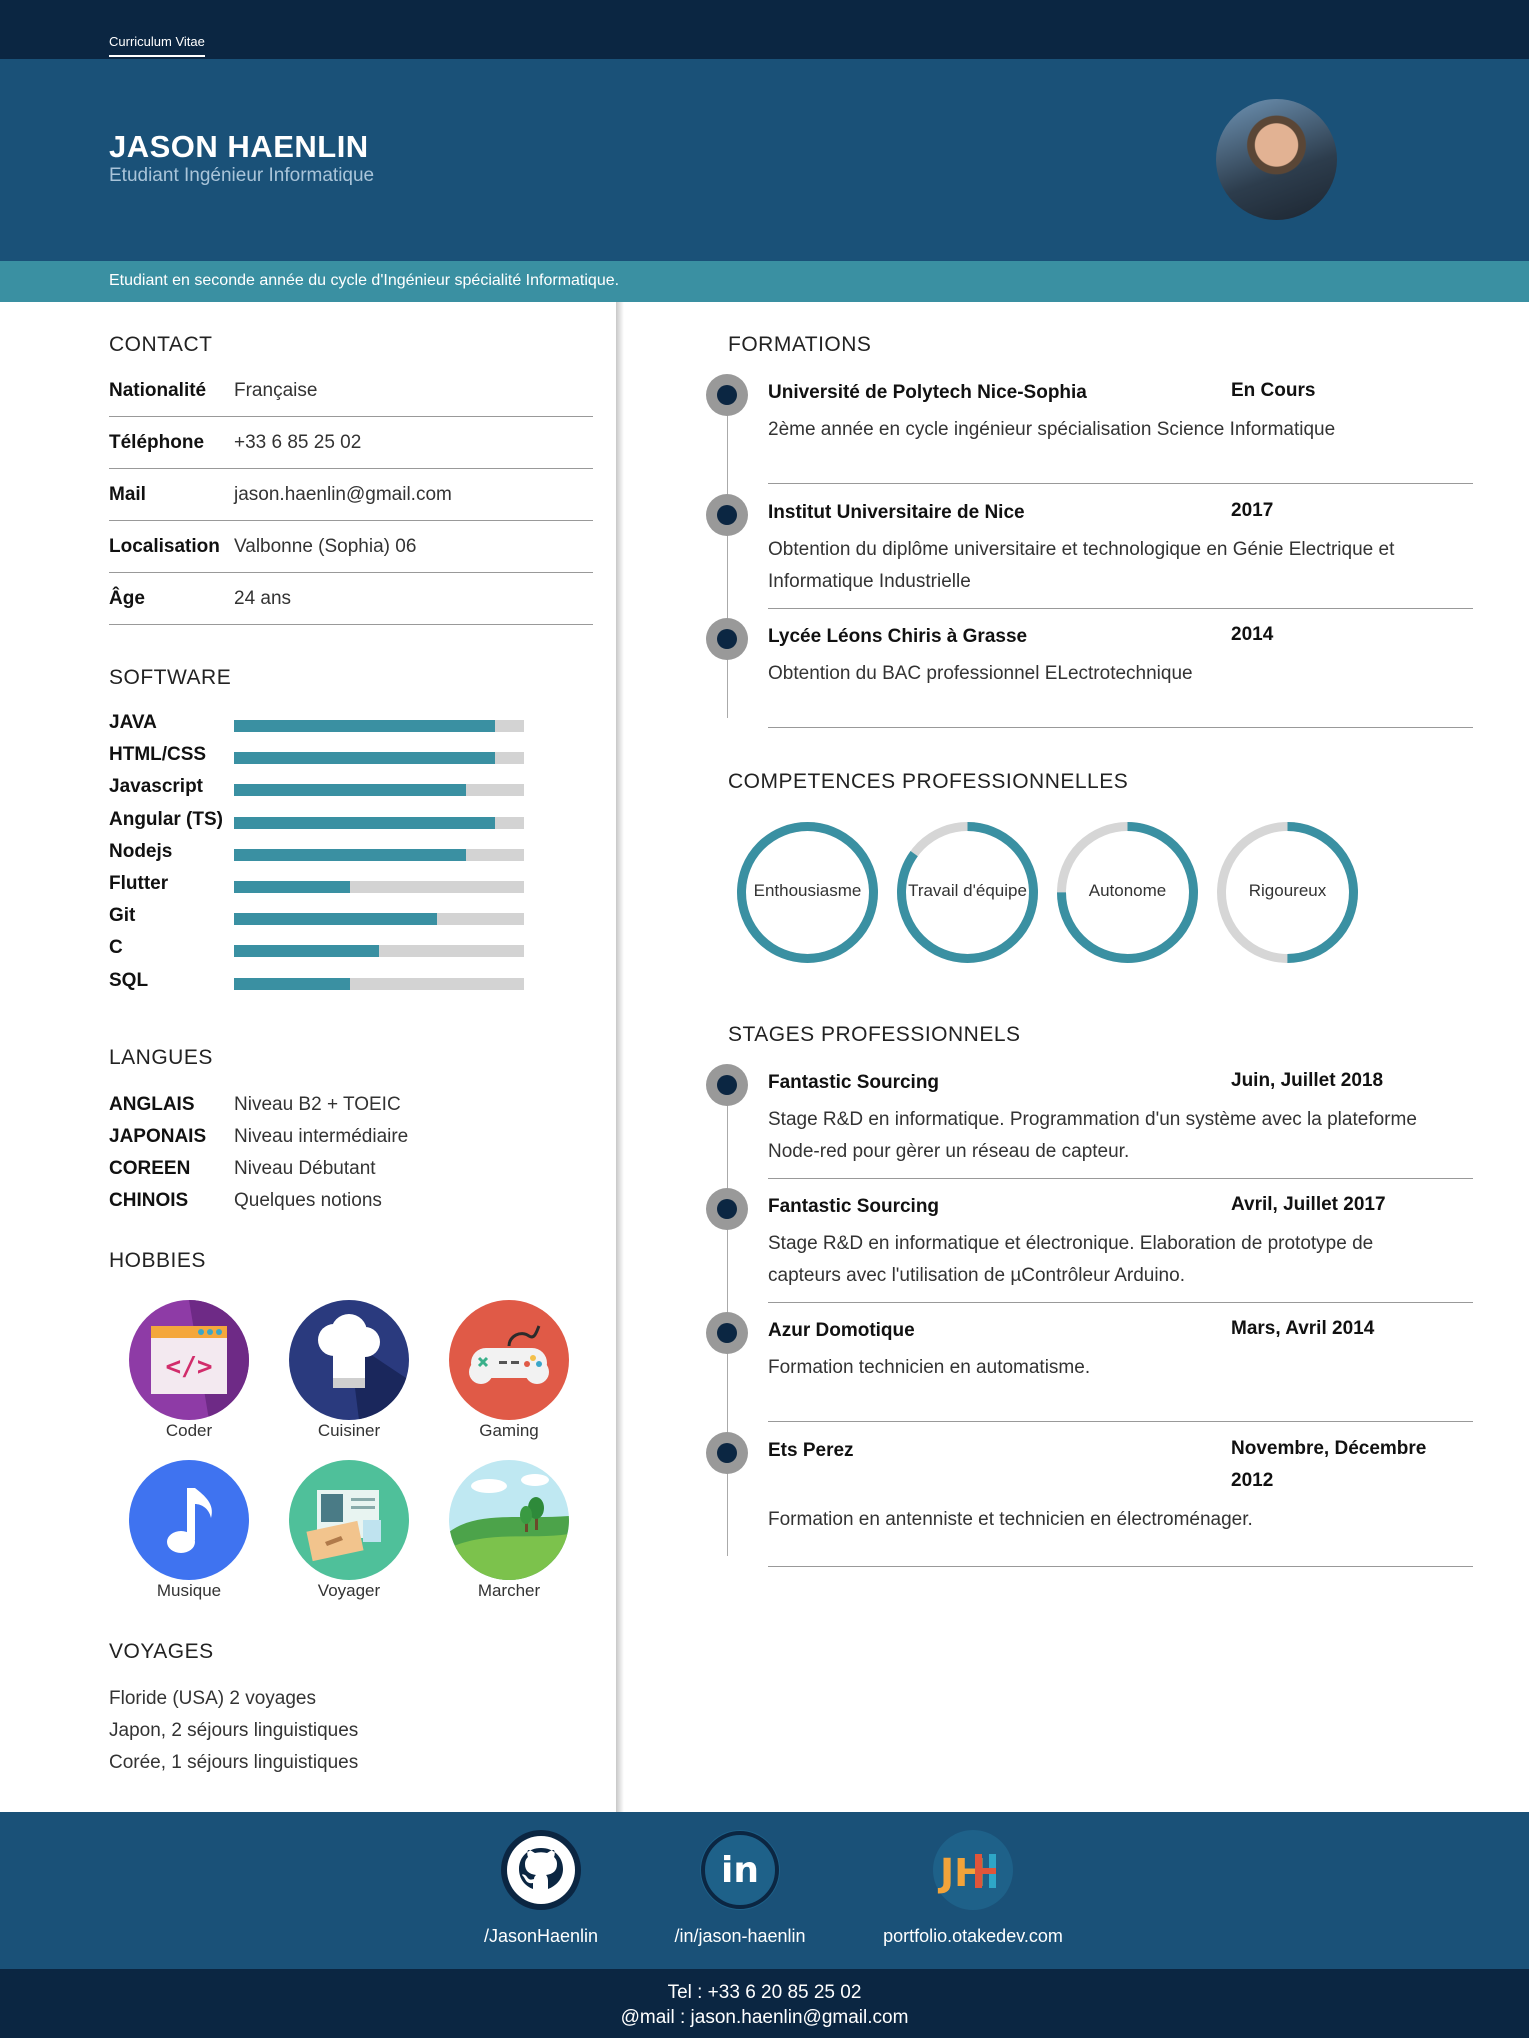  What do you see at coordinates (854, 1206) in the screenshot?
I see `stage-company: Fantastic Sourcing` at bounding box center [854, 1206].